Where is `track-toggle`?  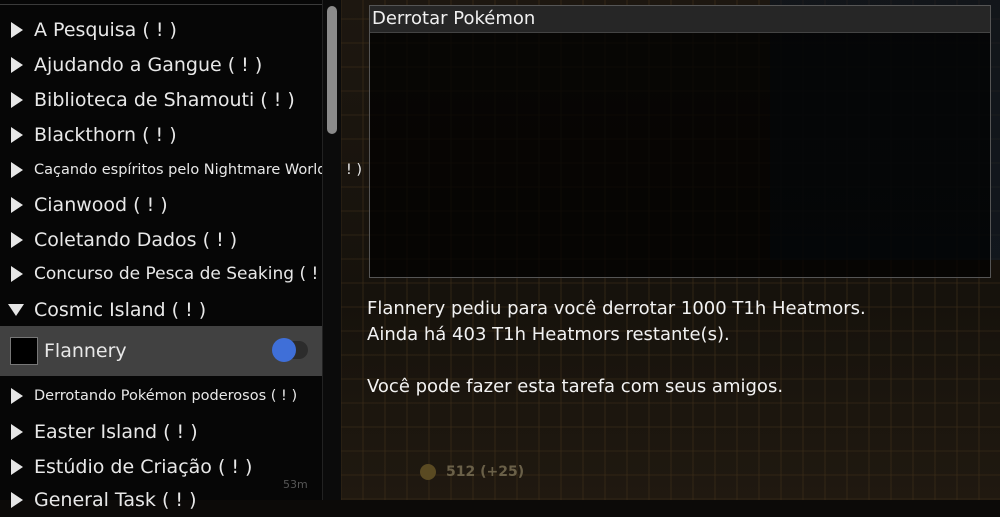
track-toggle is located at coordinates (290, 350).